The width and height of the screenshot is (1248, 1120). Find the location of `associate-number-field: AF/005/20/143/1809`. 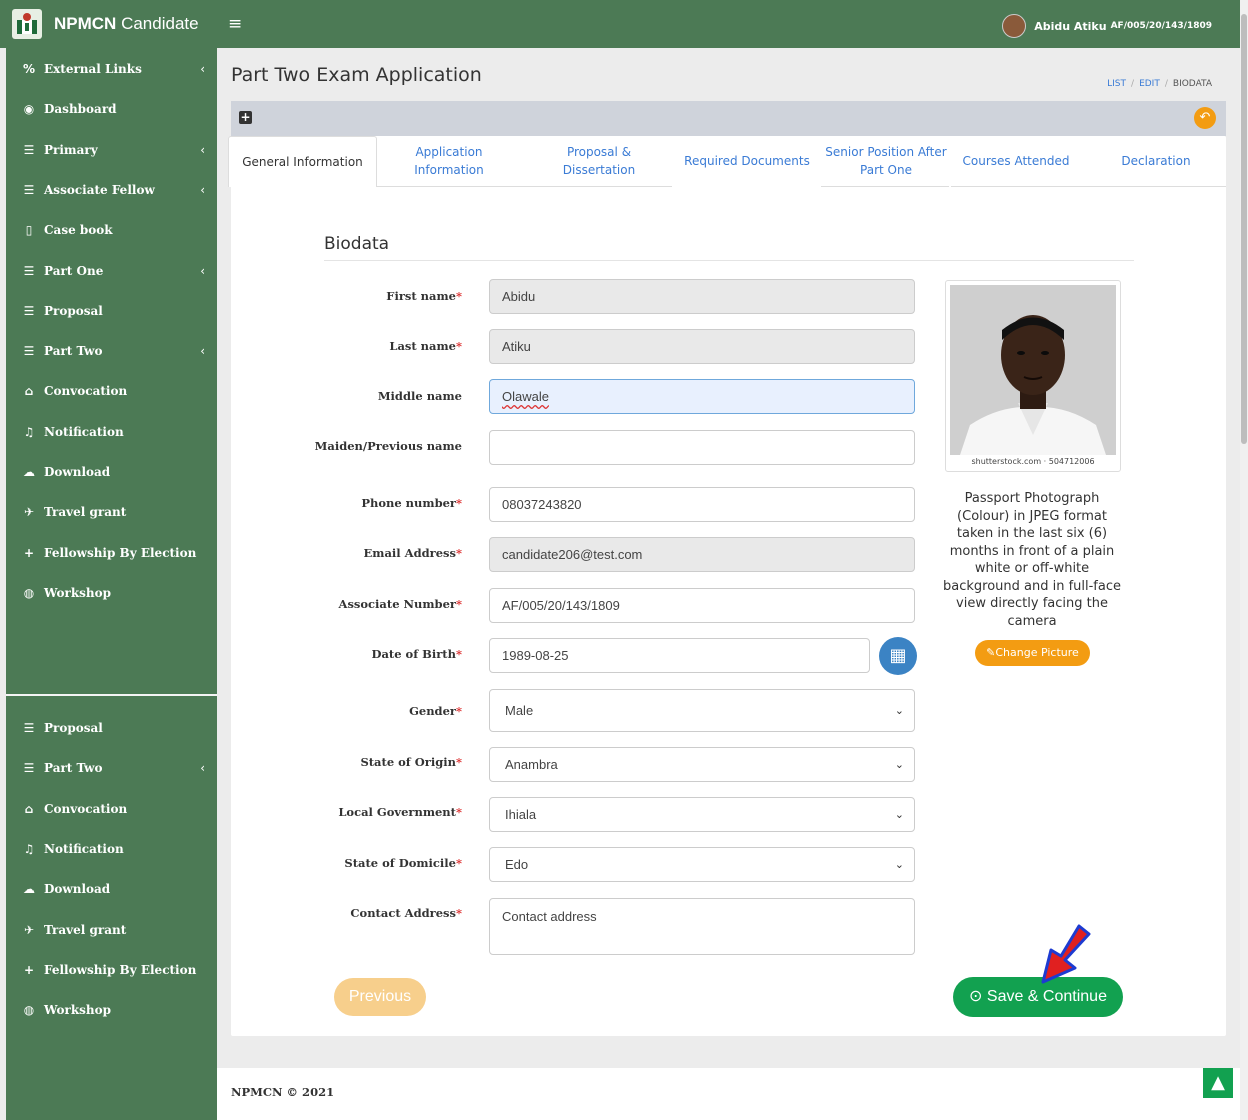

associate-number-field: AF/005/20/143/1809 is located at coordinates (702, 605).